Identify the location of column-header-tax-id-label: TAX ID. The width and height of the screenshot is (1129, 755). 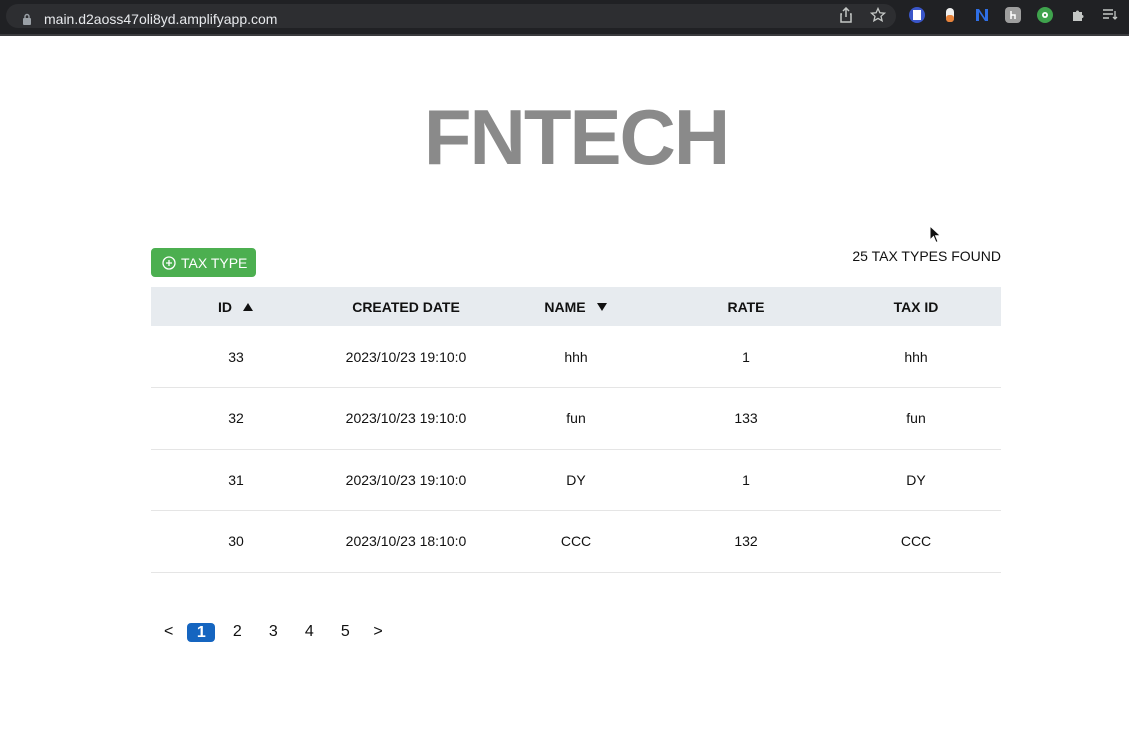
(916, 306).